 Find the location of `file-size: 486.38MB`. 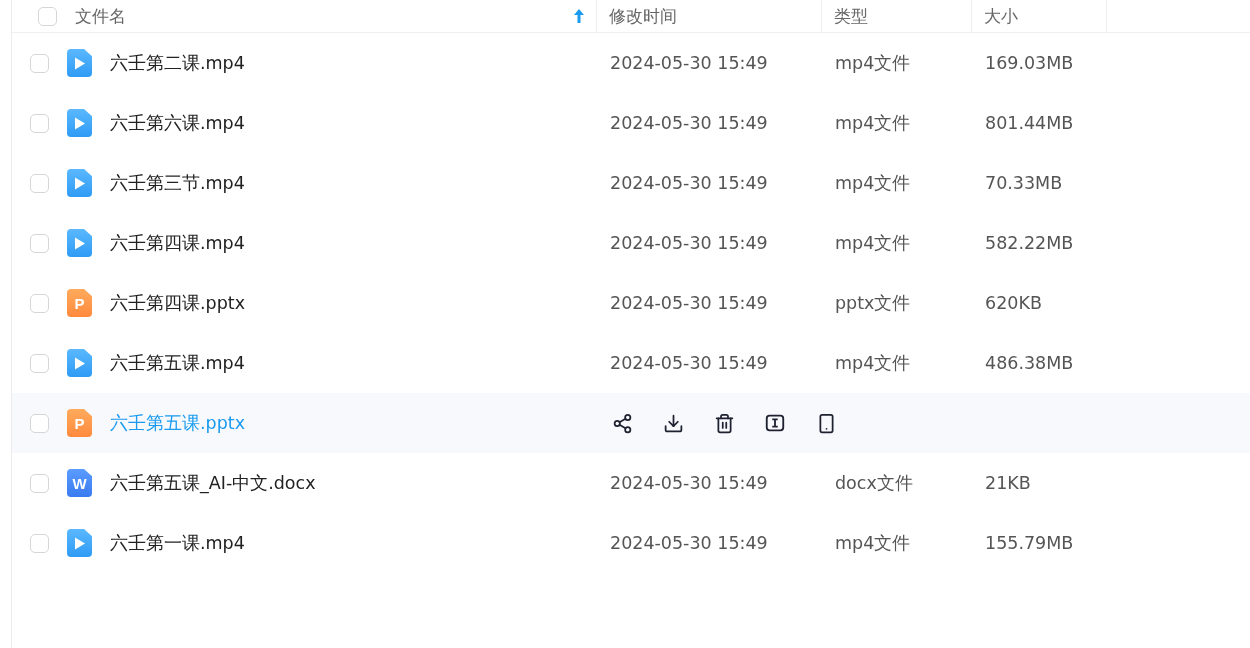

file-size: 486.38MB is located at coordinates (1029, 363).